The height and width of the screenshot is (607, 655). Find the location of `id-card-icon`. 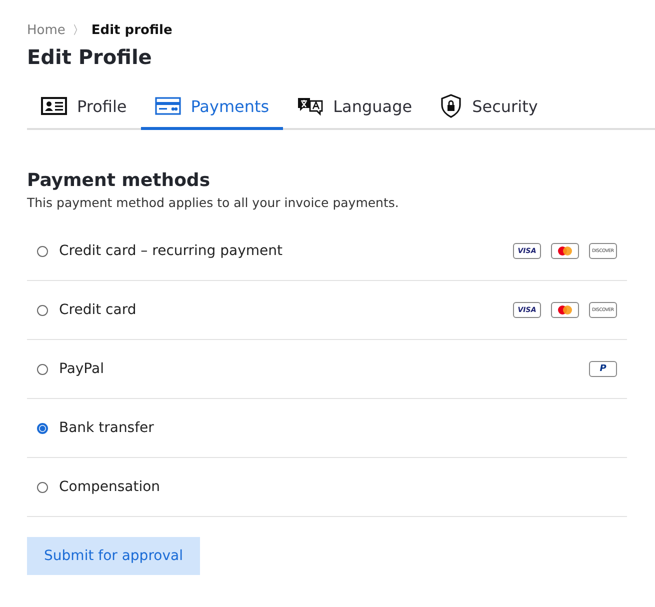

id-card-icon is located at coordinates (54, 106).